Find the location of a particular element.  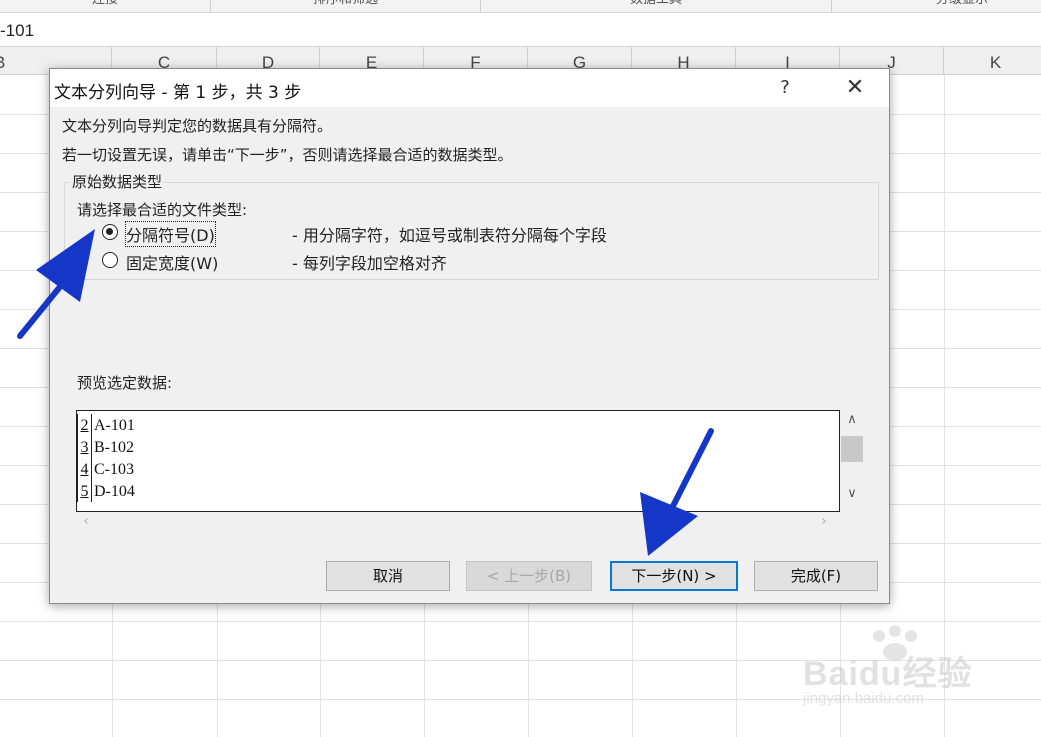

ribbon-group-connections: 连接 is located at coordinates (105, 6).